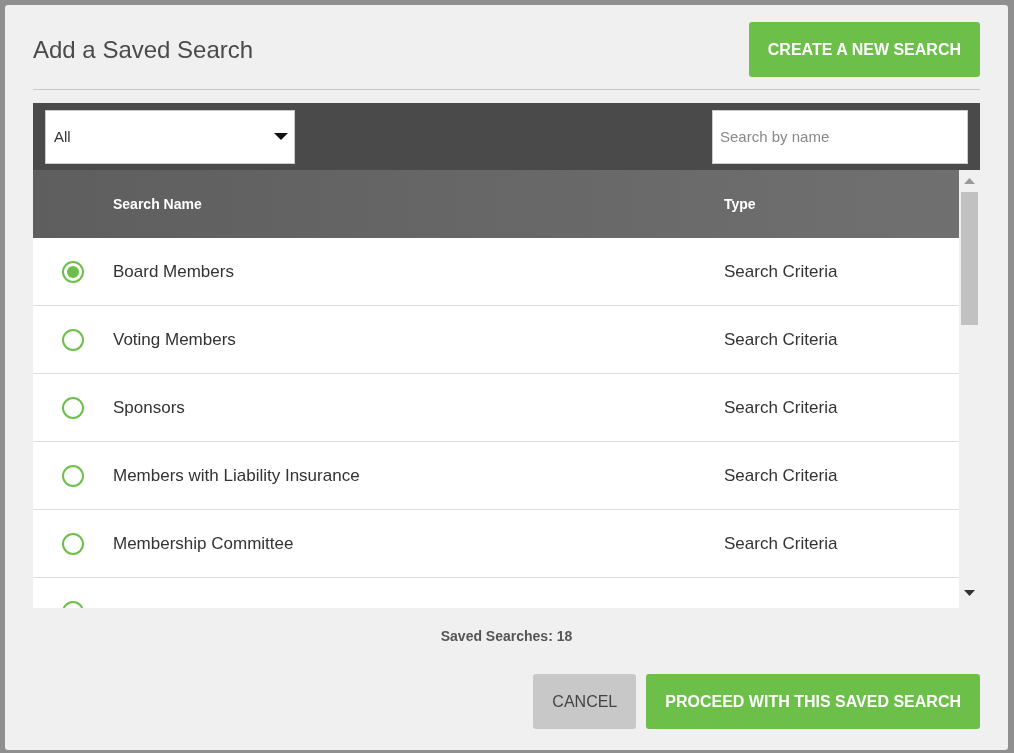 The width and height of the screenshot is (1014, 753). Describe the element at coordinates (237, 475) in the screenshot. I see `search-name: Members with Liability Insurance` at that location.